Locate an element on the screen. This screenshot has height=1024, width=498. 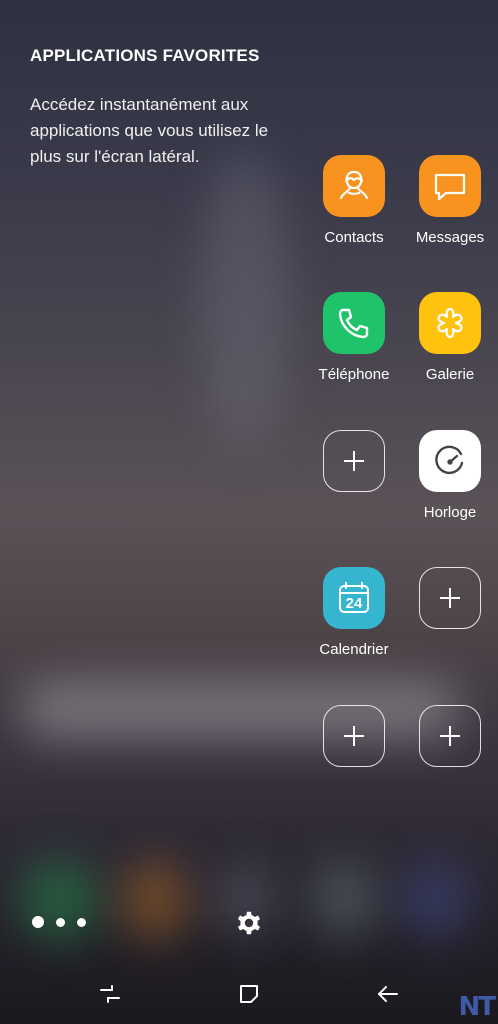
app-calendrier: 24 Calendrier is located at coordinates (354, 612).